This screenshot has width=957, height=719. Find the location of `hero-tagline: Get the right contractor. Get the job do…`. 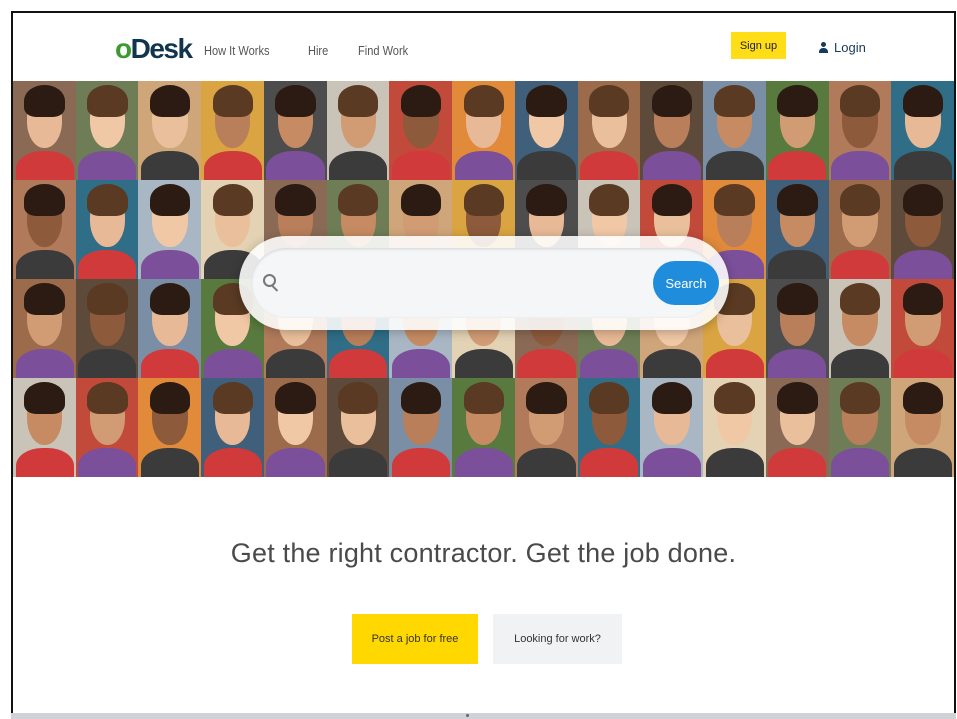

hero-tagline: Get the right contractor. Get the job do… is located at coordinates (483, 553).